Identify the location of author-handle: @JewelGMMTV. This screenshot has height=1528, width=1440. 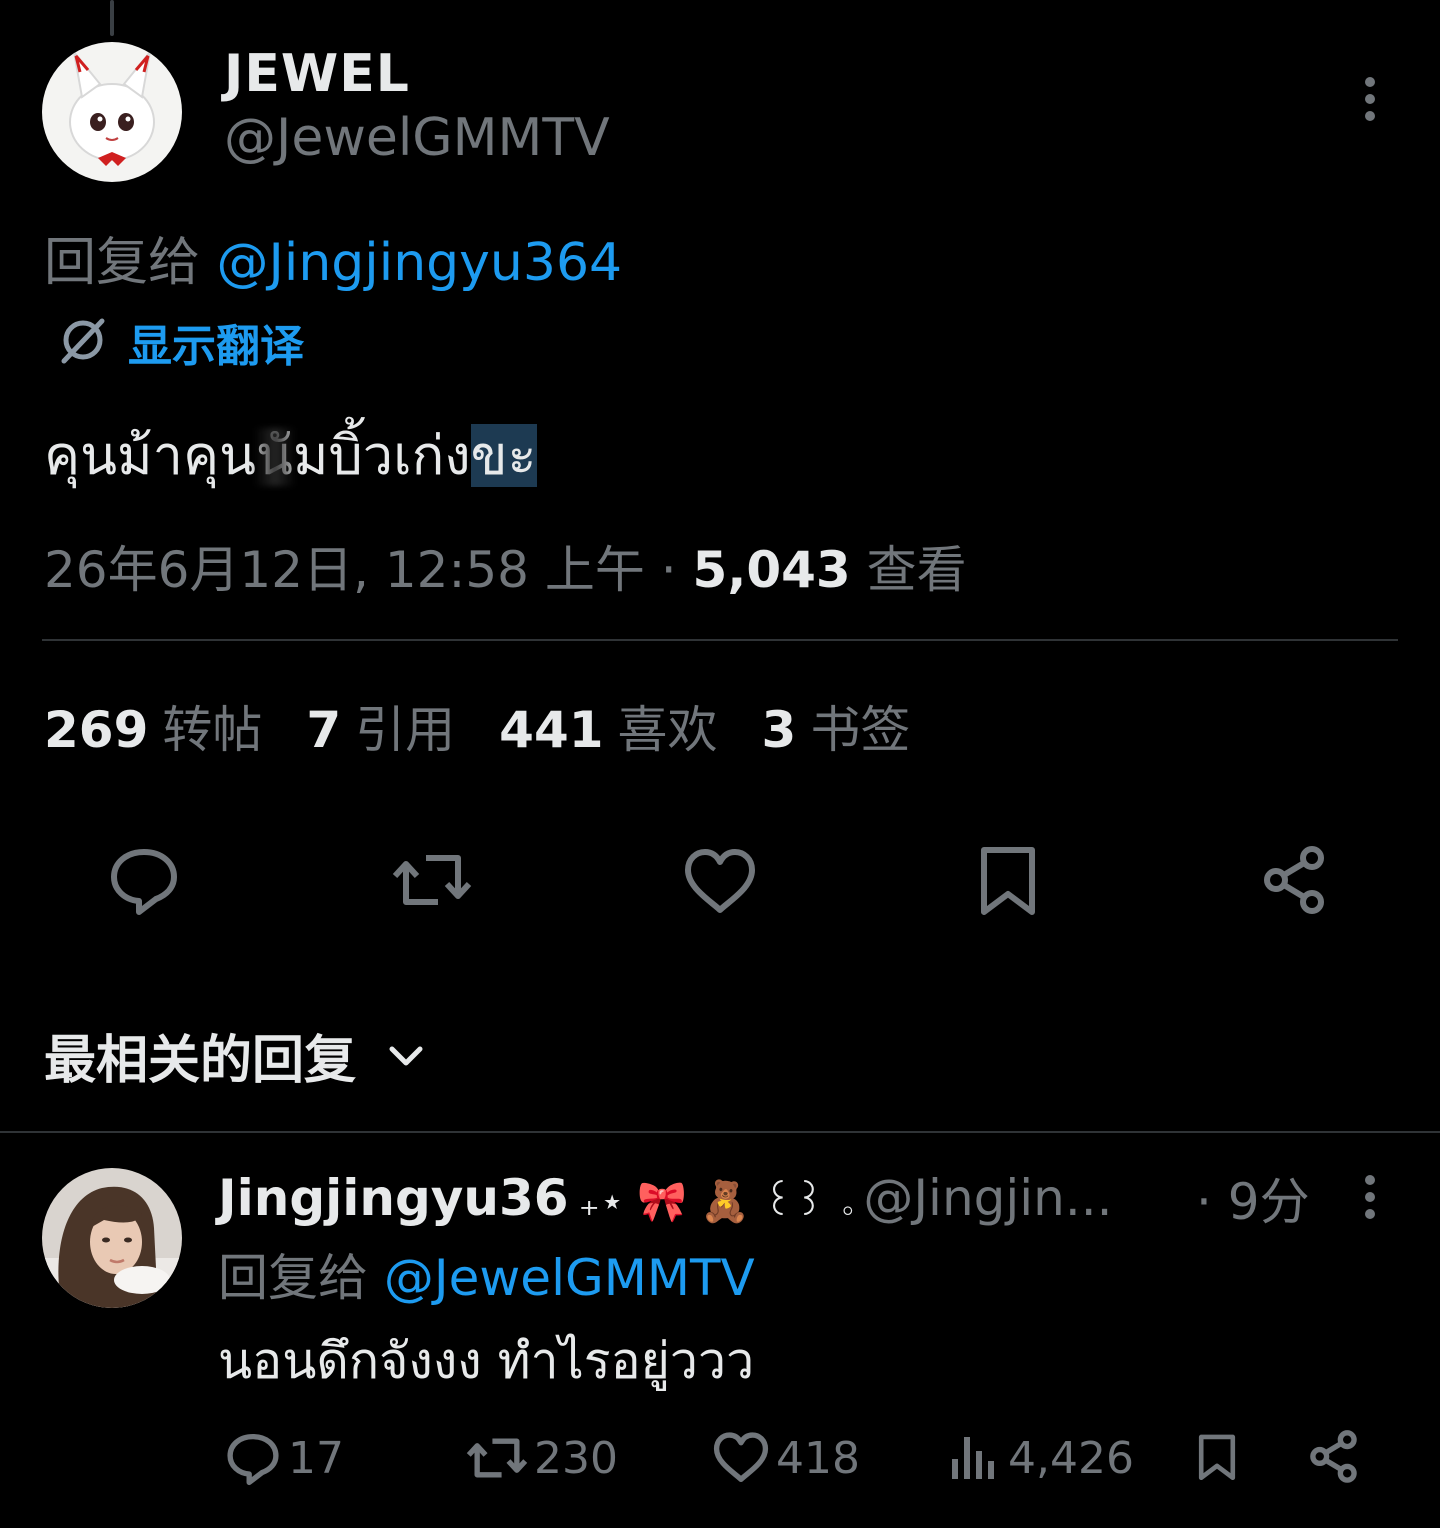
(417, 138).